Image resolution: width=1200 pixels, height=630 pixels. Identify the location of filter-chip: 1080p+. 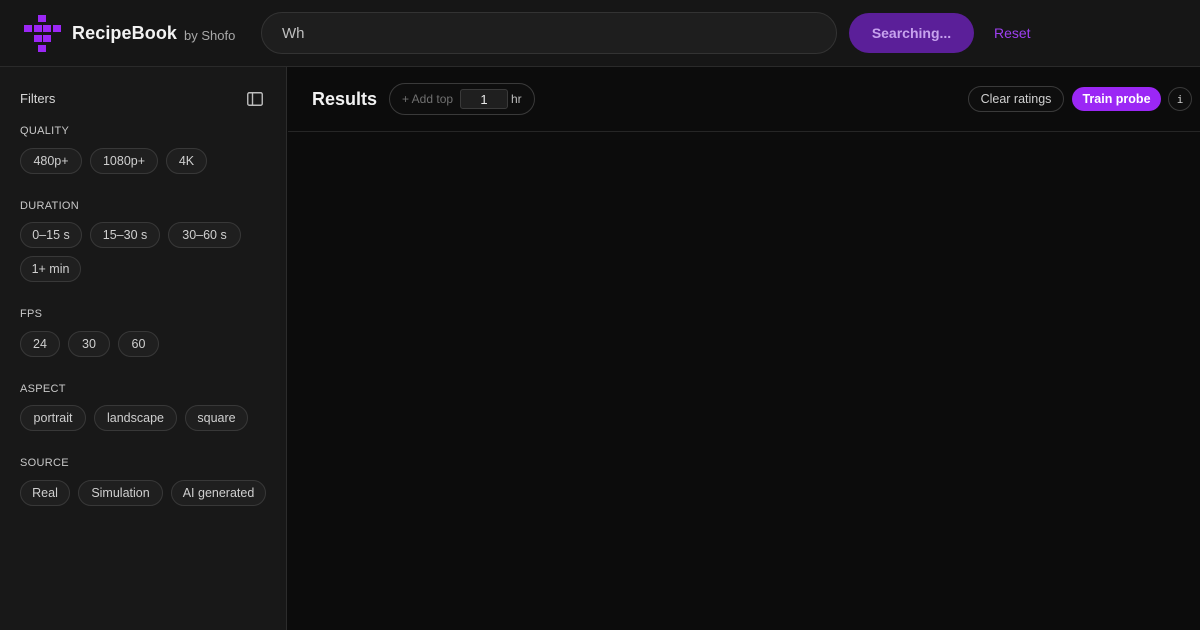
(124, 161).